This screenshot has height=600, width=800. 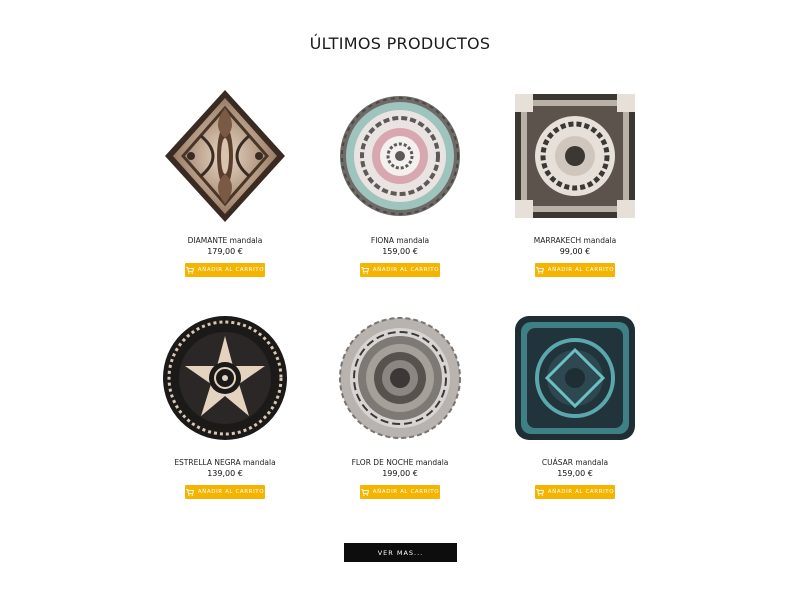 I want to click on product-price: 99,00 €, so click(x=575, y=251).